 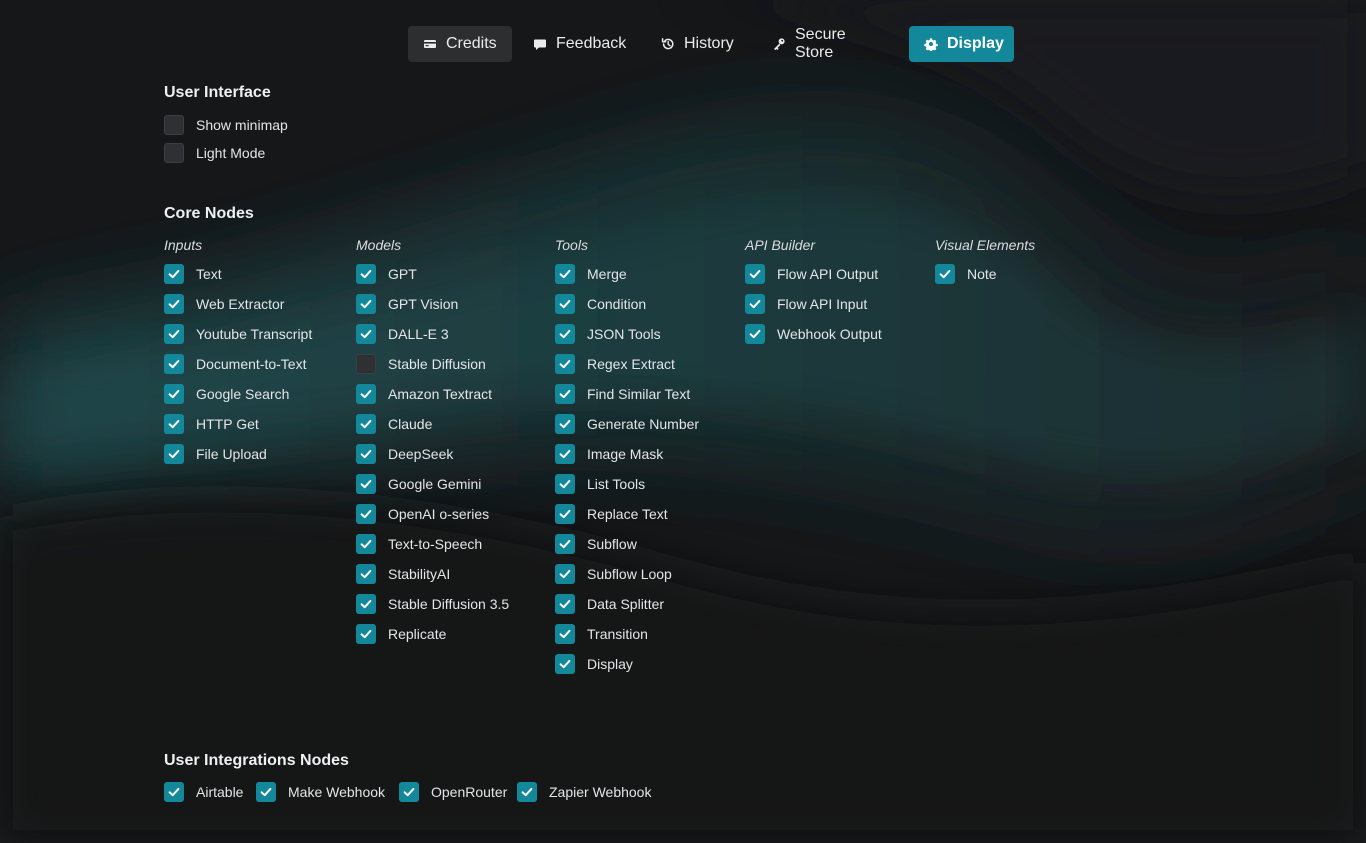 What do you see at coordinates (417, 634) in the screenshot?
I see `checkbox-label: Replicate` at bounding box center [417, 634].